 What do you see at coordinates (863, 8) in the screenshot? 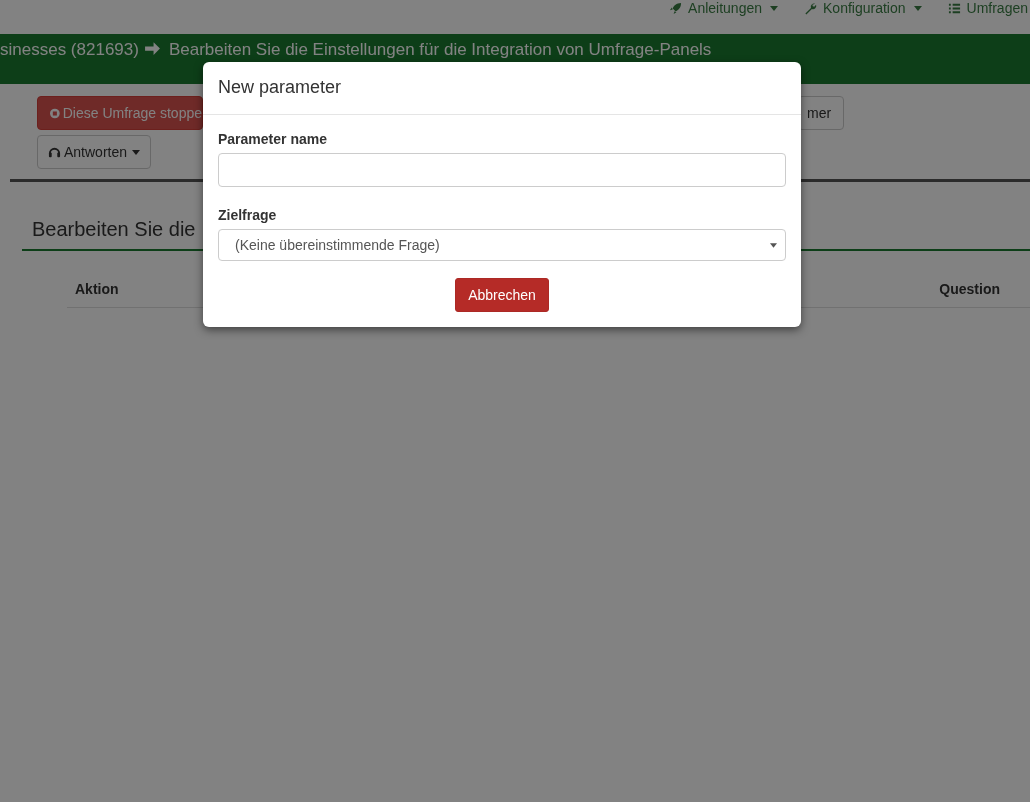
I see `nav-link: Konfiguration` at bounding box center [863, 8].